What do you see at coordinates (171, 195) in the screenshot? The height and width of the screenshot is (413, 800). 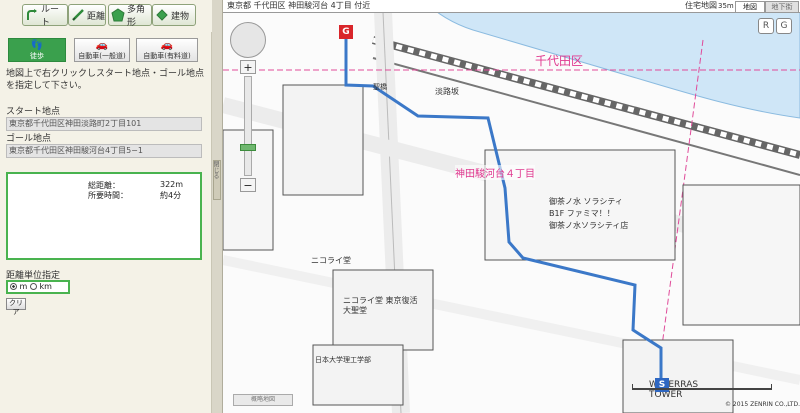 I see `time-value: 約4分` at bounding box center [171, 195].